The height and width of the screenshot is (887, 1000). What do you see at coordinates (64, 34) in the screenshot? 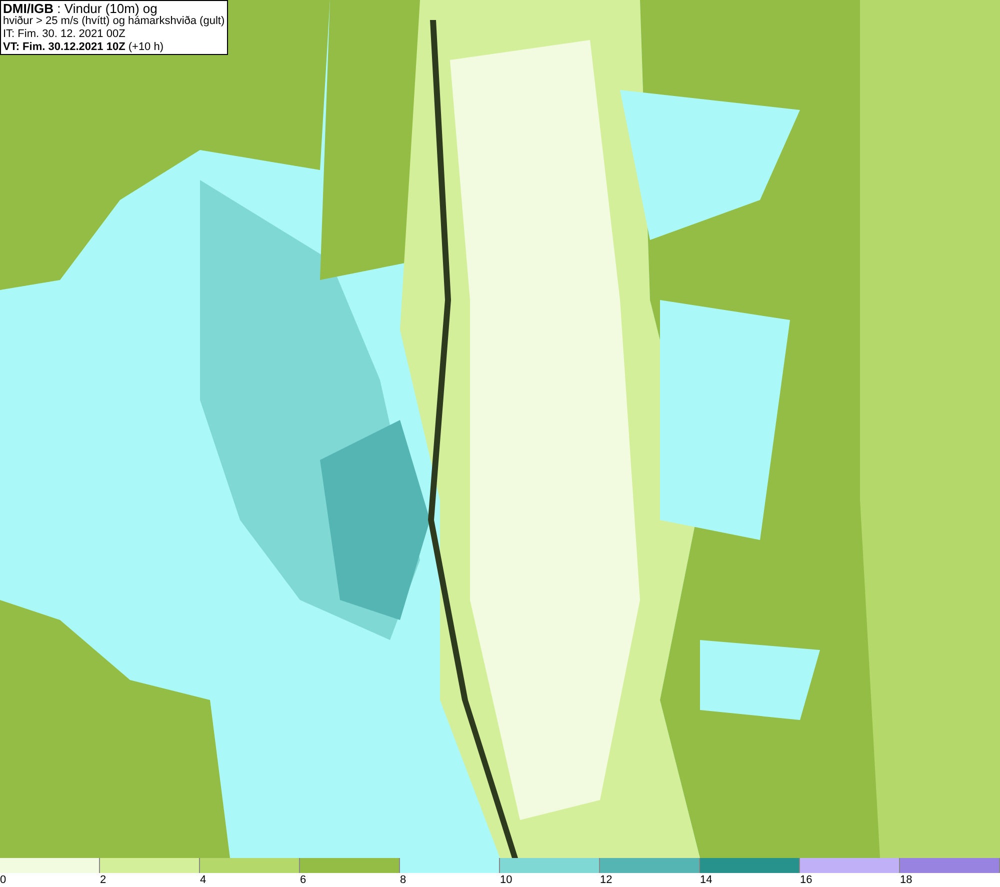
I see `info-text: IT: Fim. 30. 12. 2021 00Z` at bounding box center [64, 34].